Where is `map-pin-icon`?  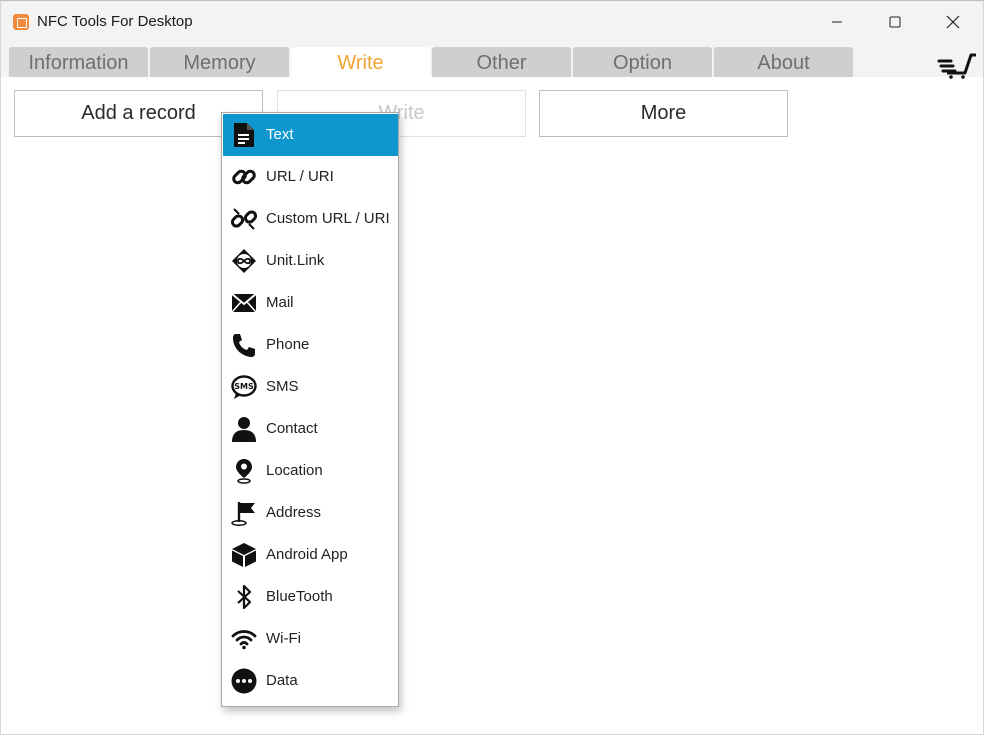
map-pin-icon is located at coordinates (244, 471).